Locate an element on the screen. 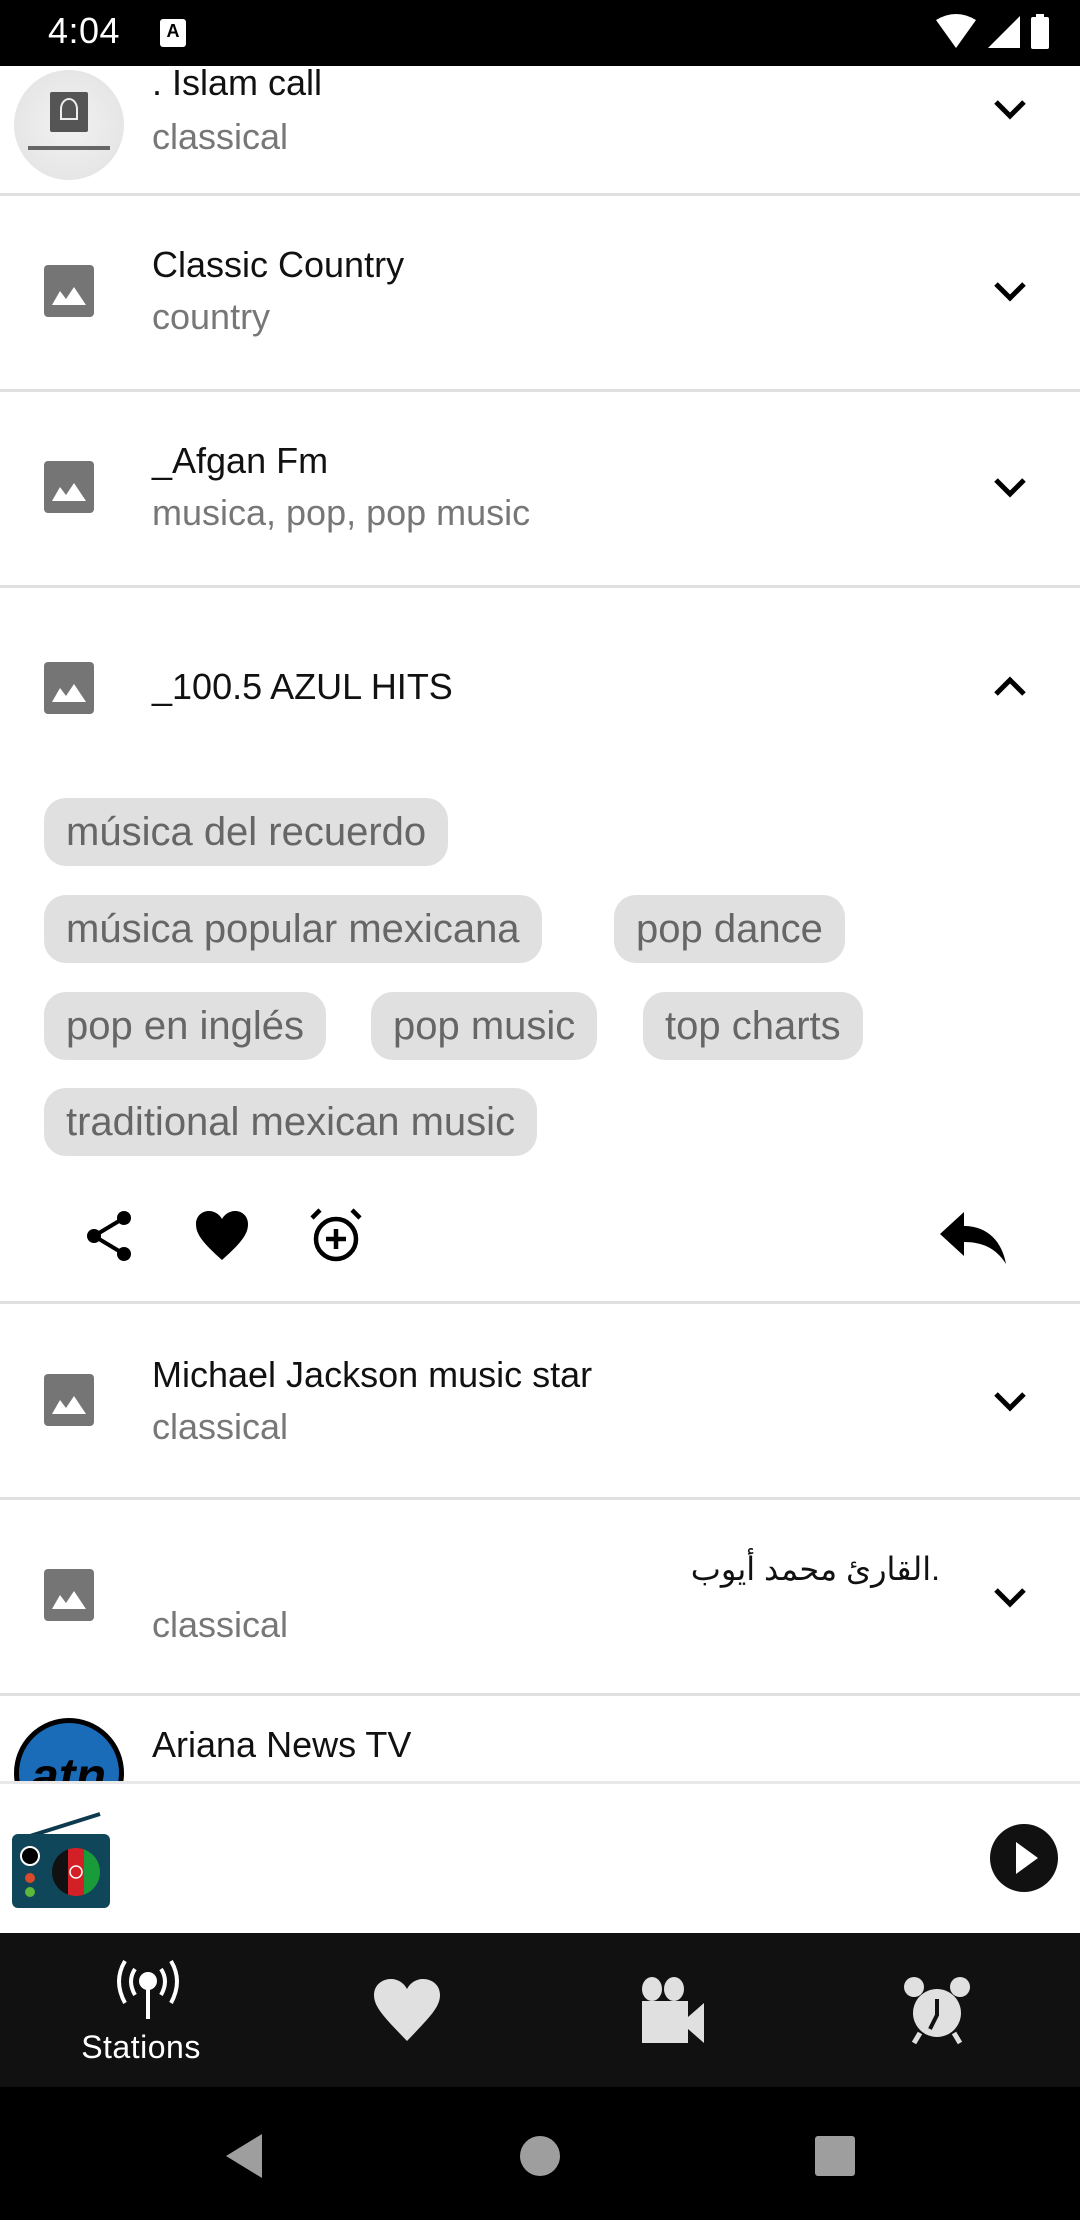 This screenshot has height=2220, width=1080. station-name: _Afgan Fm is located at coordinates (240, 460).